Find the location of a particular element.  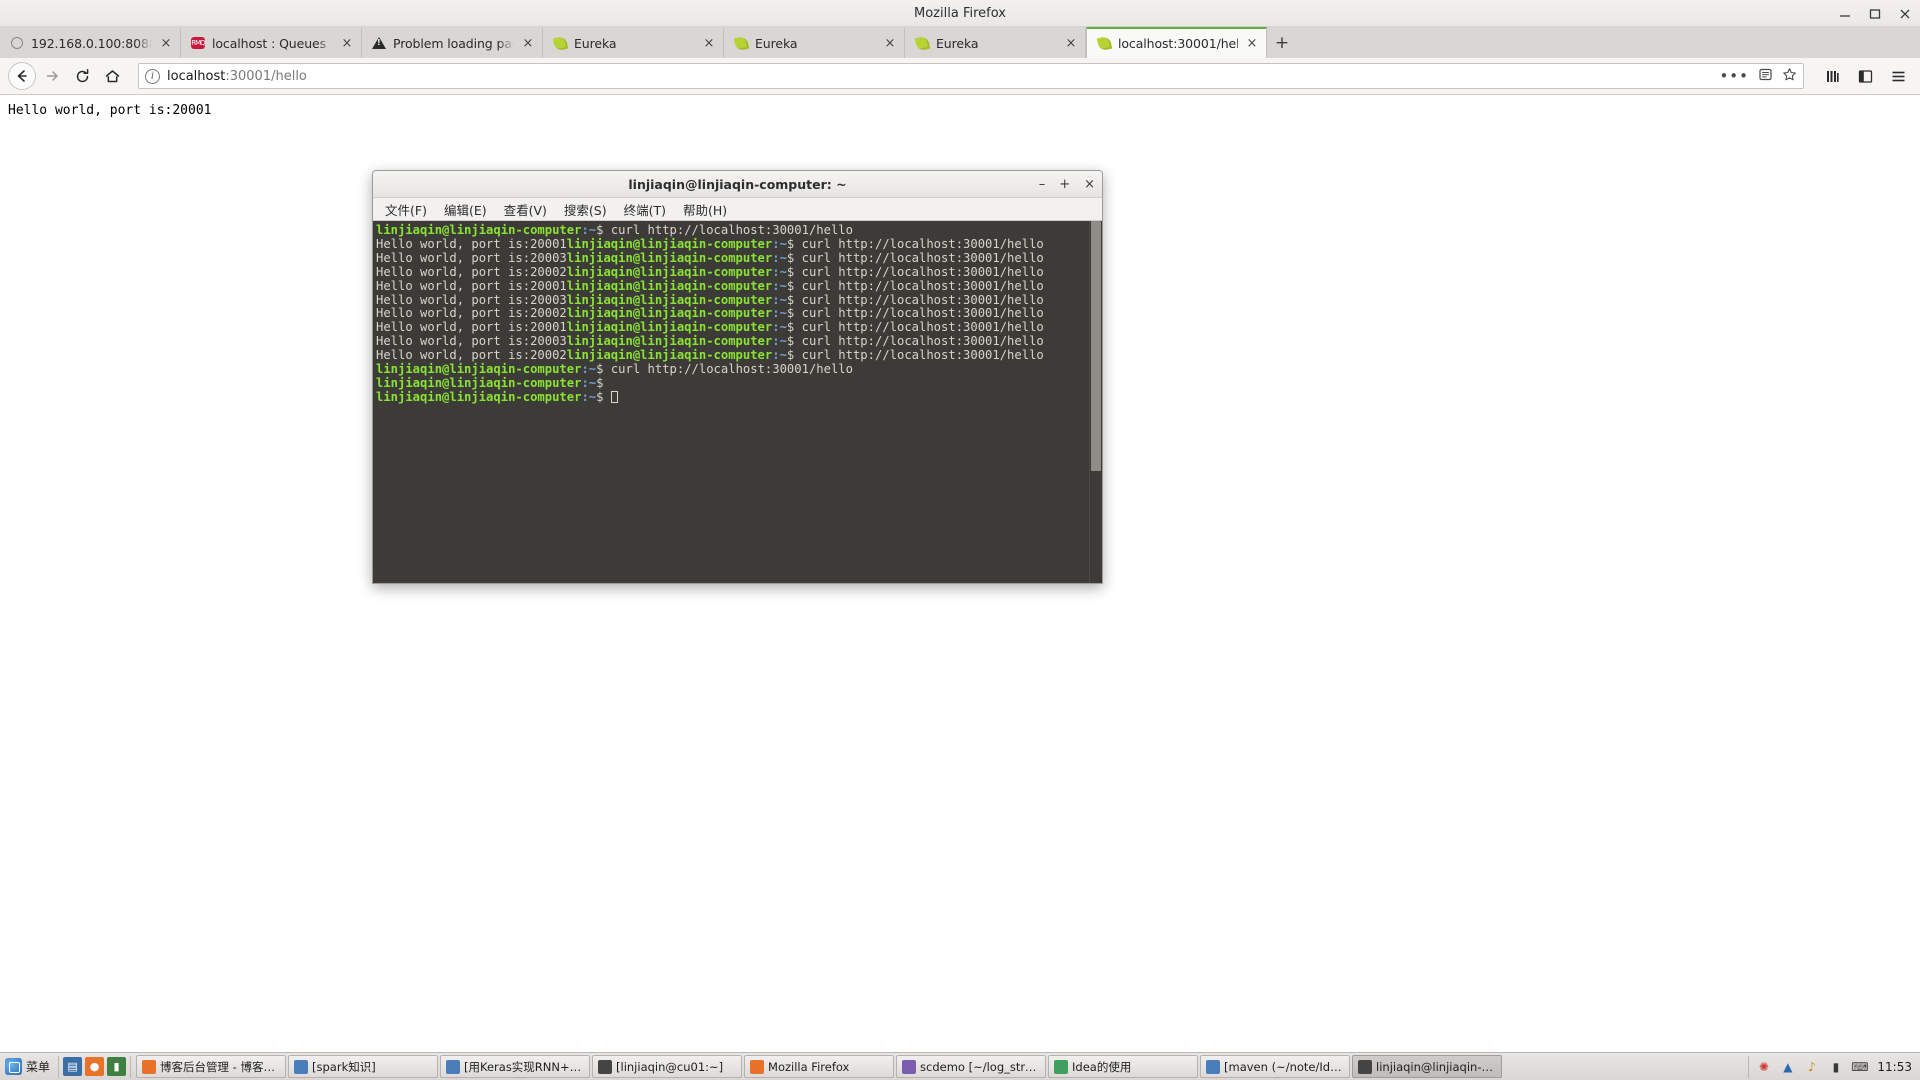

hamburger-menu-icon is located at coordinates (1898, 76).